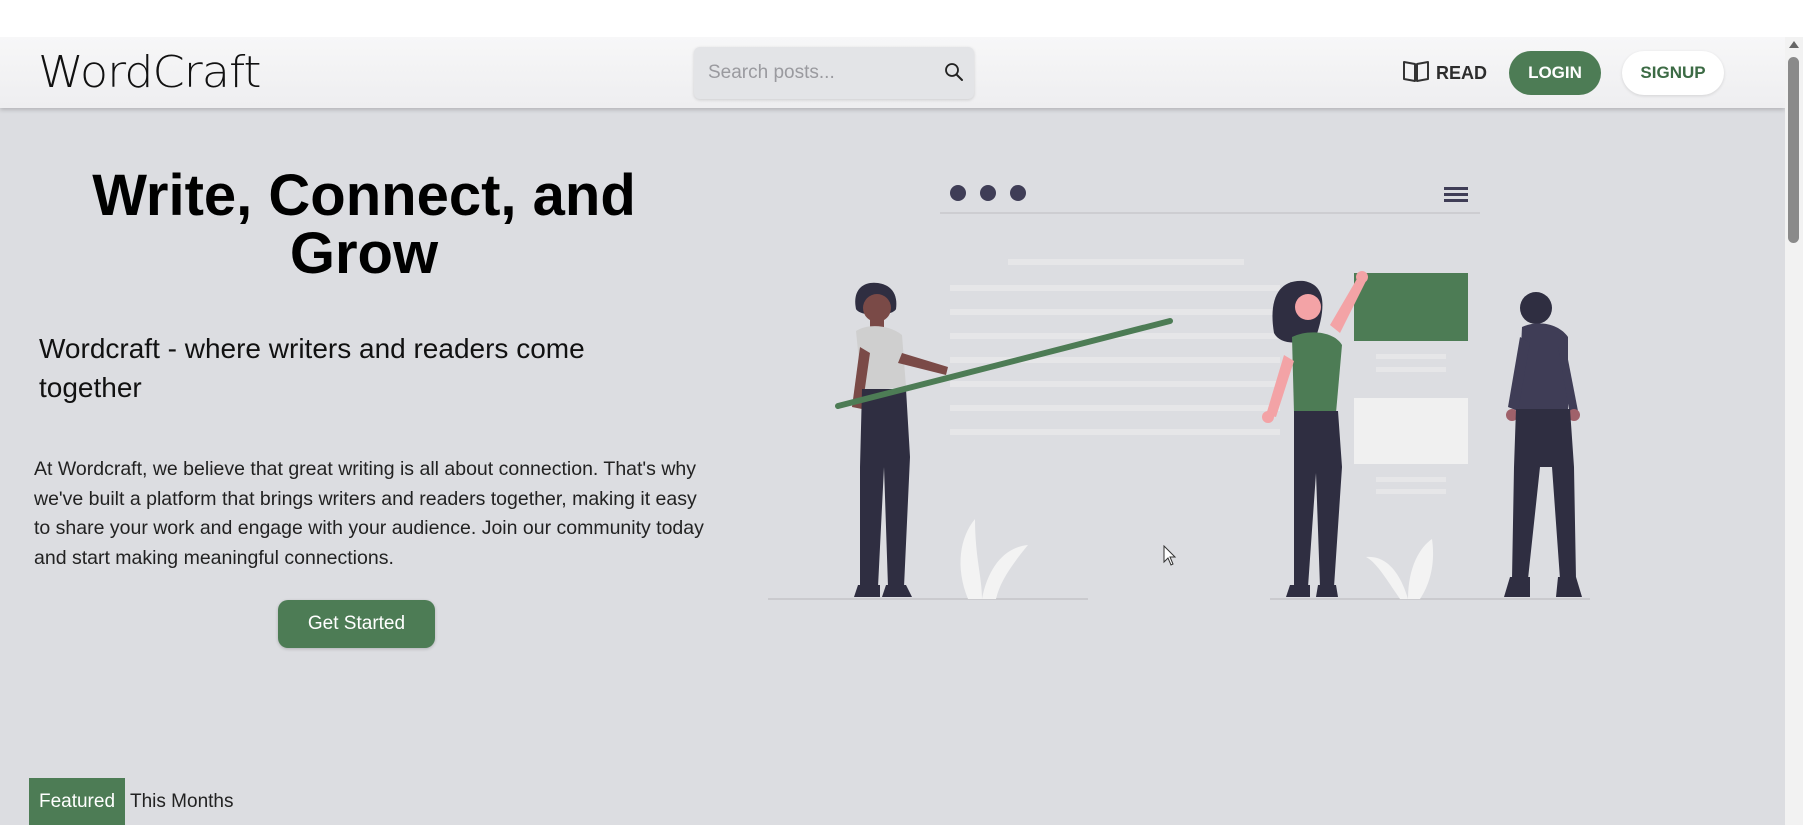 Image resolution: width=1803 pixels, height=825 pixels. I want to click on hamburger-menu-icon, so click(1456, 194).